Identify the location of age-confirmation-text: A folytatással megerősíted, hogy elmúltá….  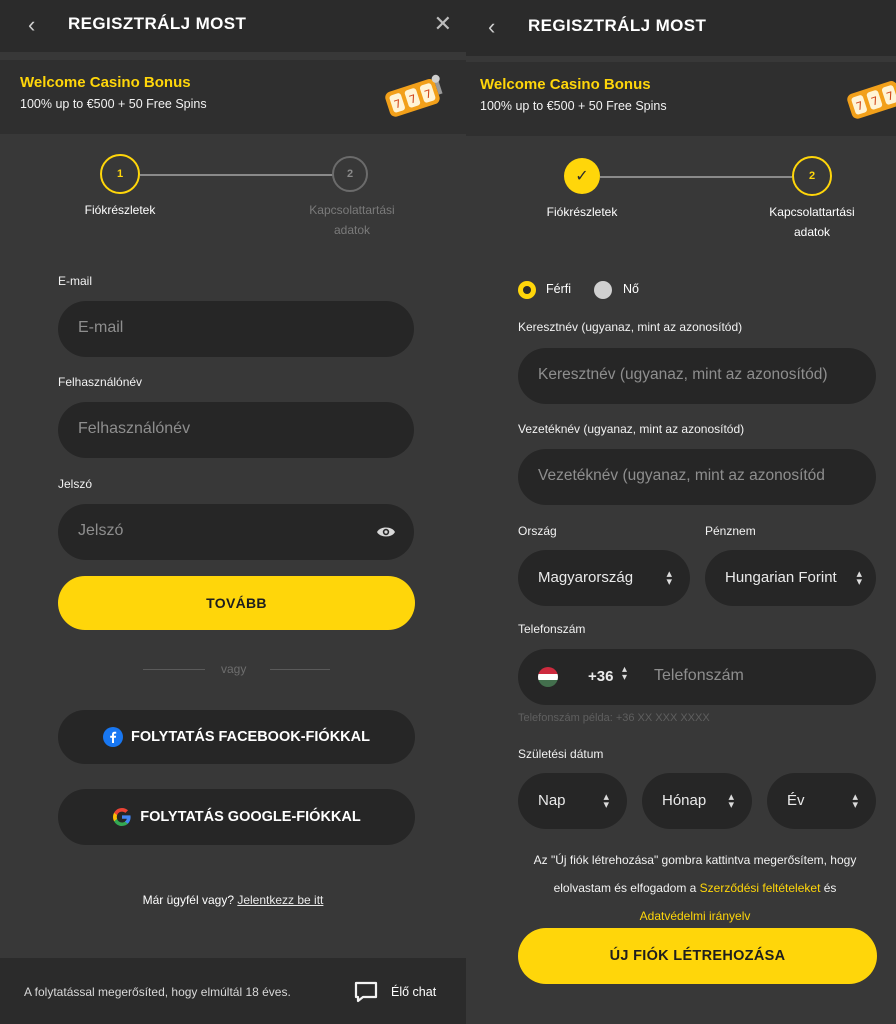
(157, 992).